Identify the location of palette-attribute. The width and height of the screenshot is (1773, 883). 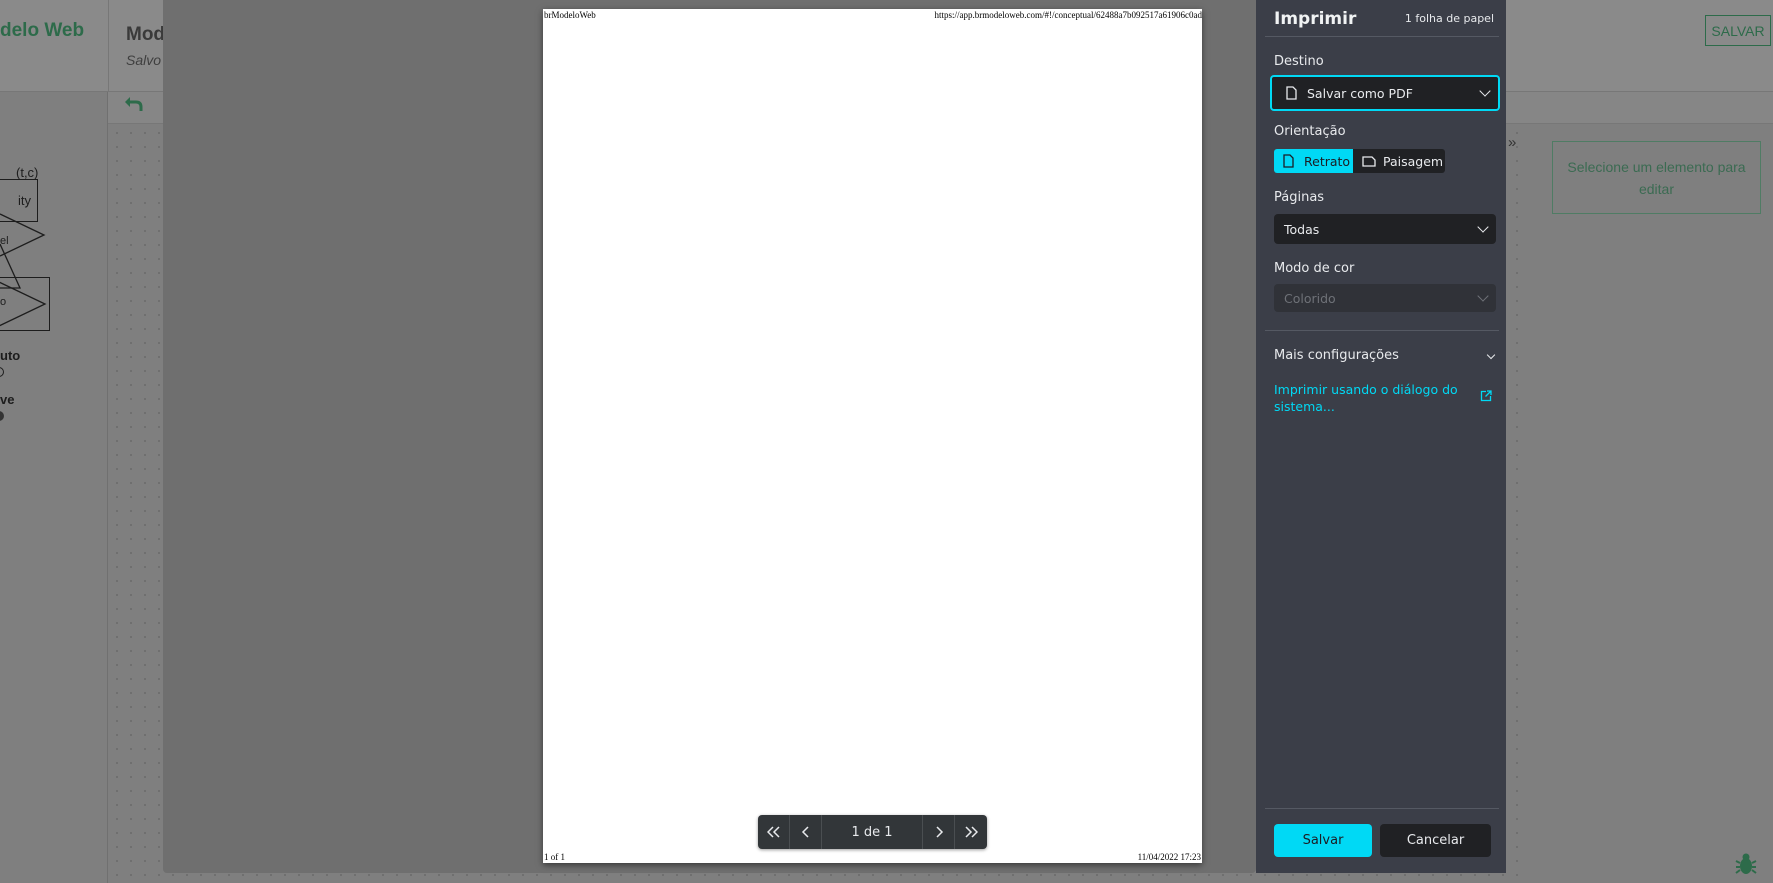
(2, 372).